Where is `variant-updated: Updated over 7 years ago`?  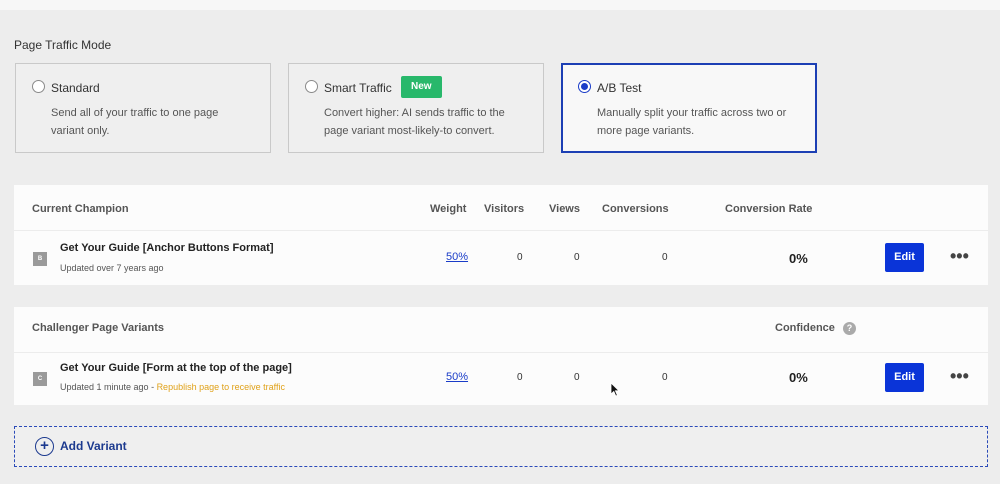
variant-updated: Updated over 7 years ago is located at coordinates (112, 268).